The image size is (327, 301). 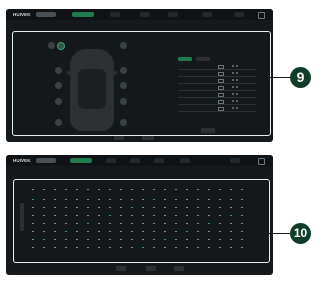 What do you see at coordinates (279, 78) in the screenshot?
I see `callout-9-pointer` at bounding box center [279, 78].